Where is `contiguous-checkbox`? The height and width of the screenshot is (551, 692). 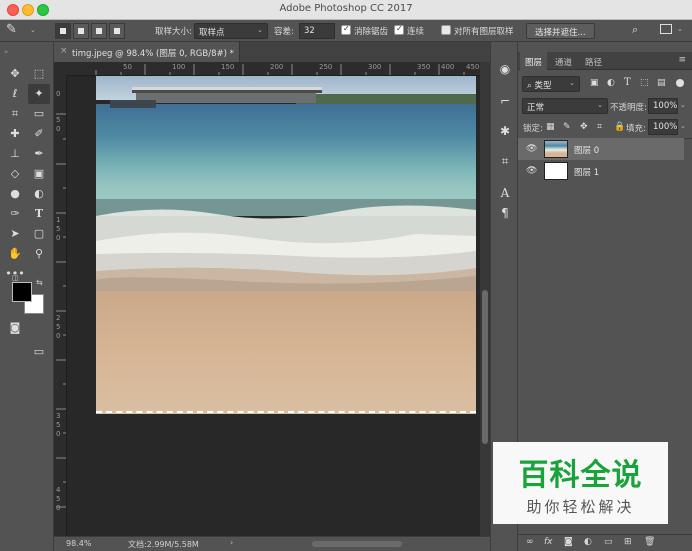 contiguous-checkbox is located at coordinates (399, 29).